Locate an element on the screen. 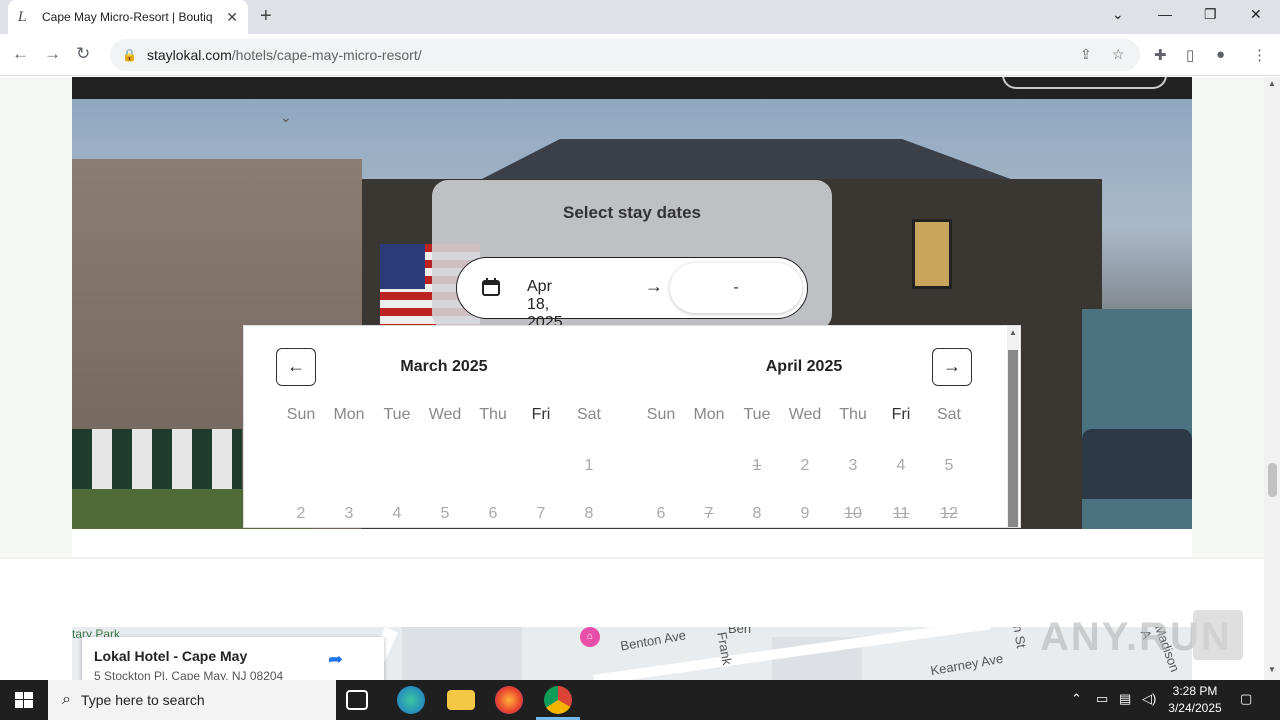  weekday-header: Mon is located at coordinates (349, 414).